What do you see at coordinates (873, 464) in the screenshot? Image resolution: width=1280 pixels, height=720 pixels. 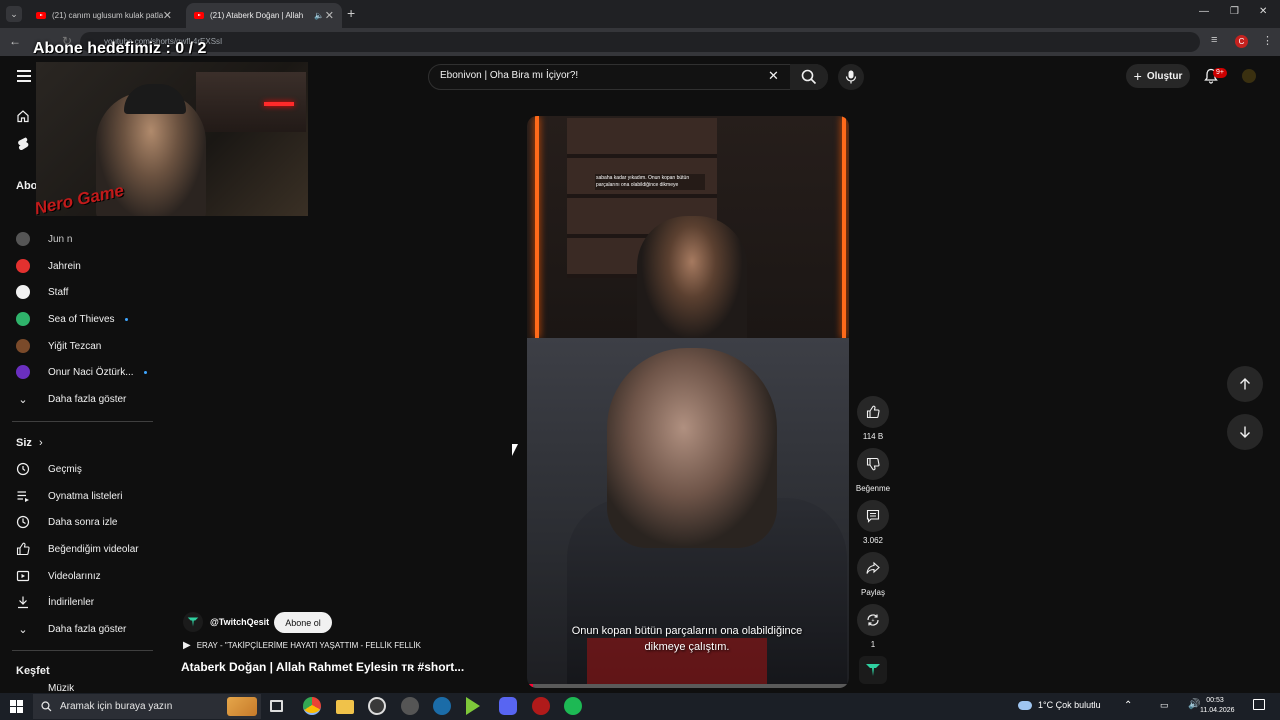 I see `dislike-button` at bounding box center [873, 464].